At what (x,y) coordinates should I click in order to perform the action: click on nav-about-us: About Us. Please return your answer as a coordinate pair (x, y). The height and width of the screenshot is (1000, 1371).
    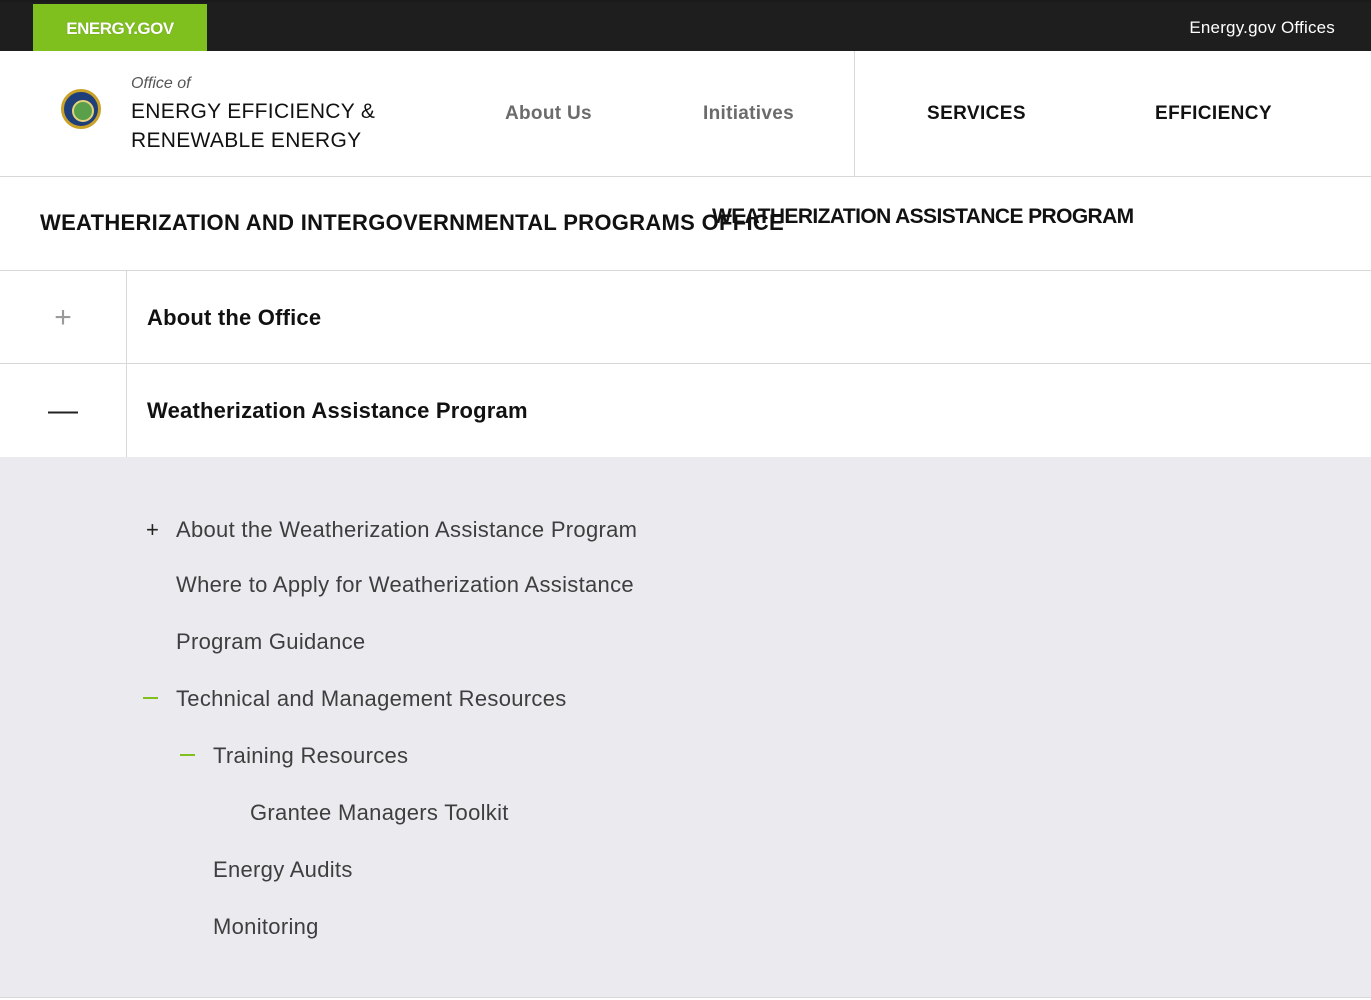
    Looking at the image, I should click on (548, 114).